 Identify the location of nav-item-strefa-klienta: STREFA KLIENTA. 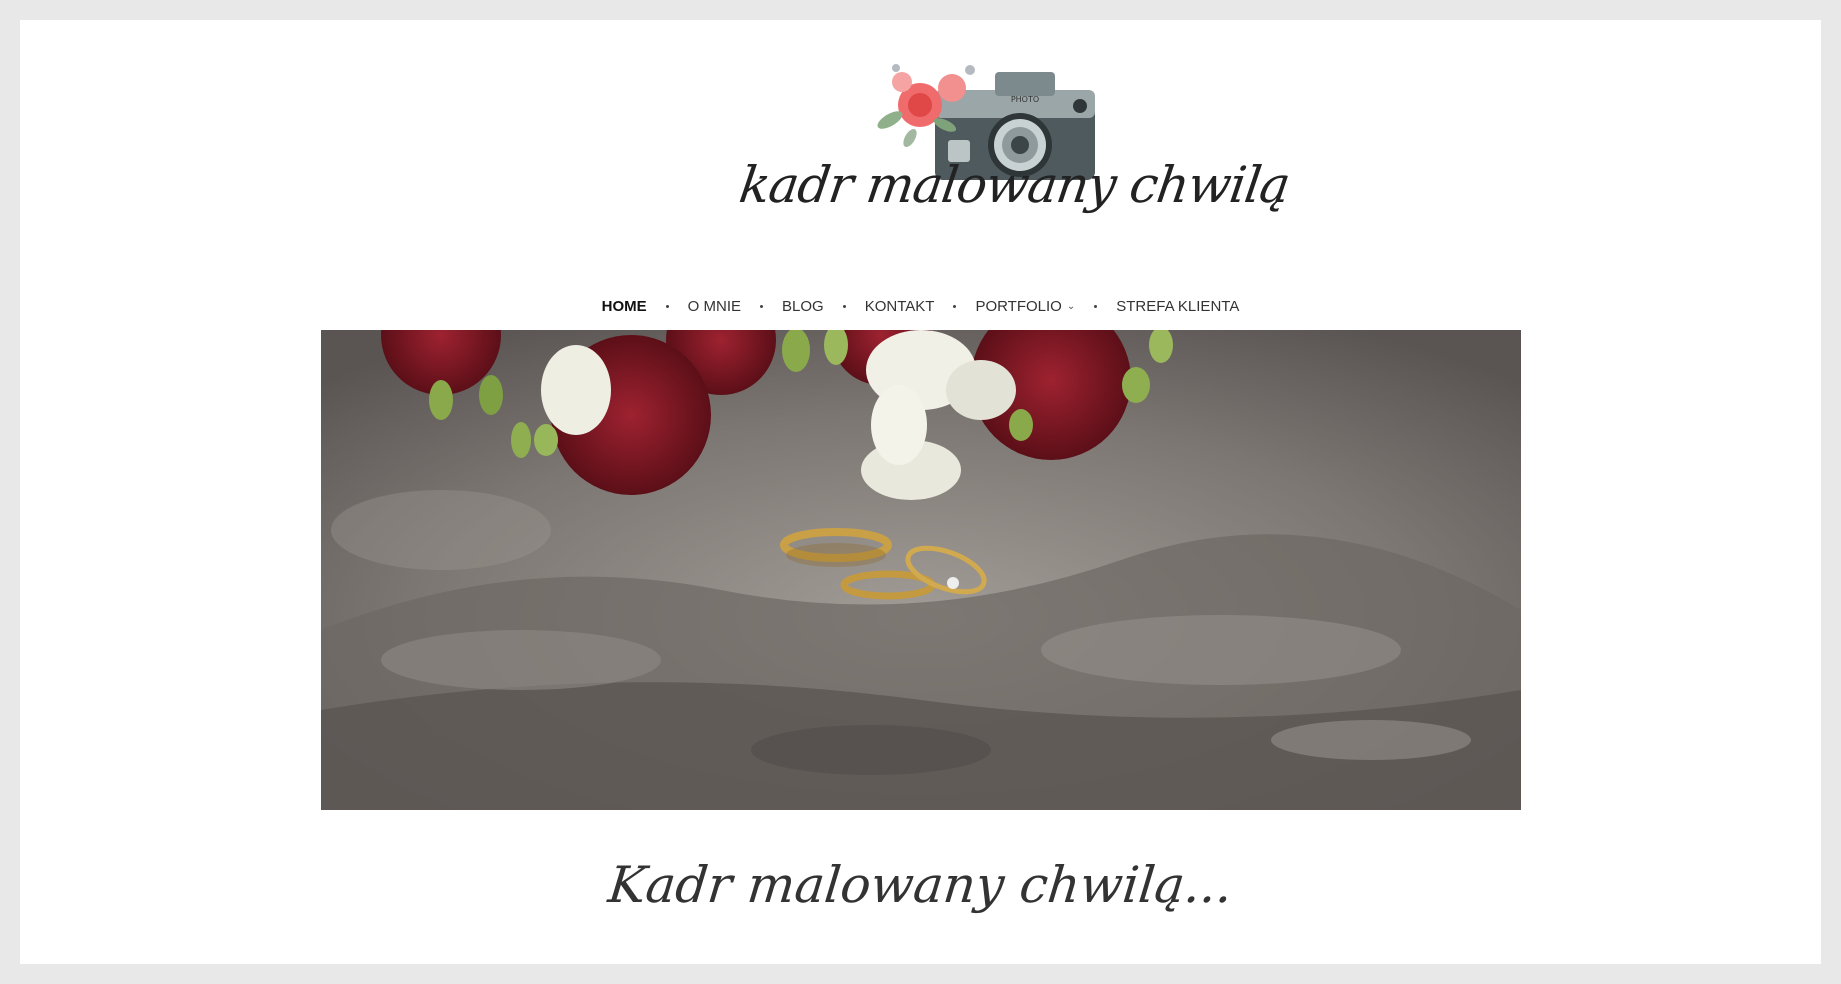
(1177, 306).